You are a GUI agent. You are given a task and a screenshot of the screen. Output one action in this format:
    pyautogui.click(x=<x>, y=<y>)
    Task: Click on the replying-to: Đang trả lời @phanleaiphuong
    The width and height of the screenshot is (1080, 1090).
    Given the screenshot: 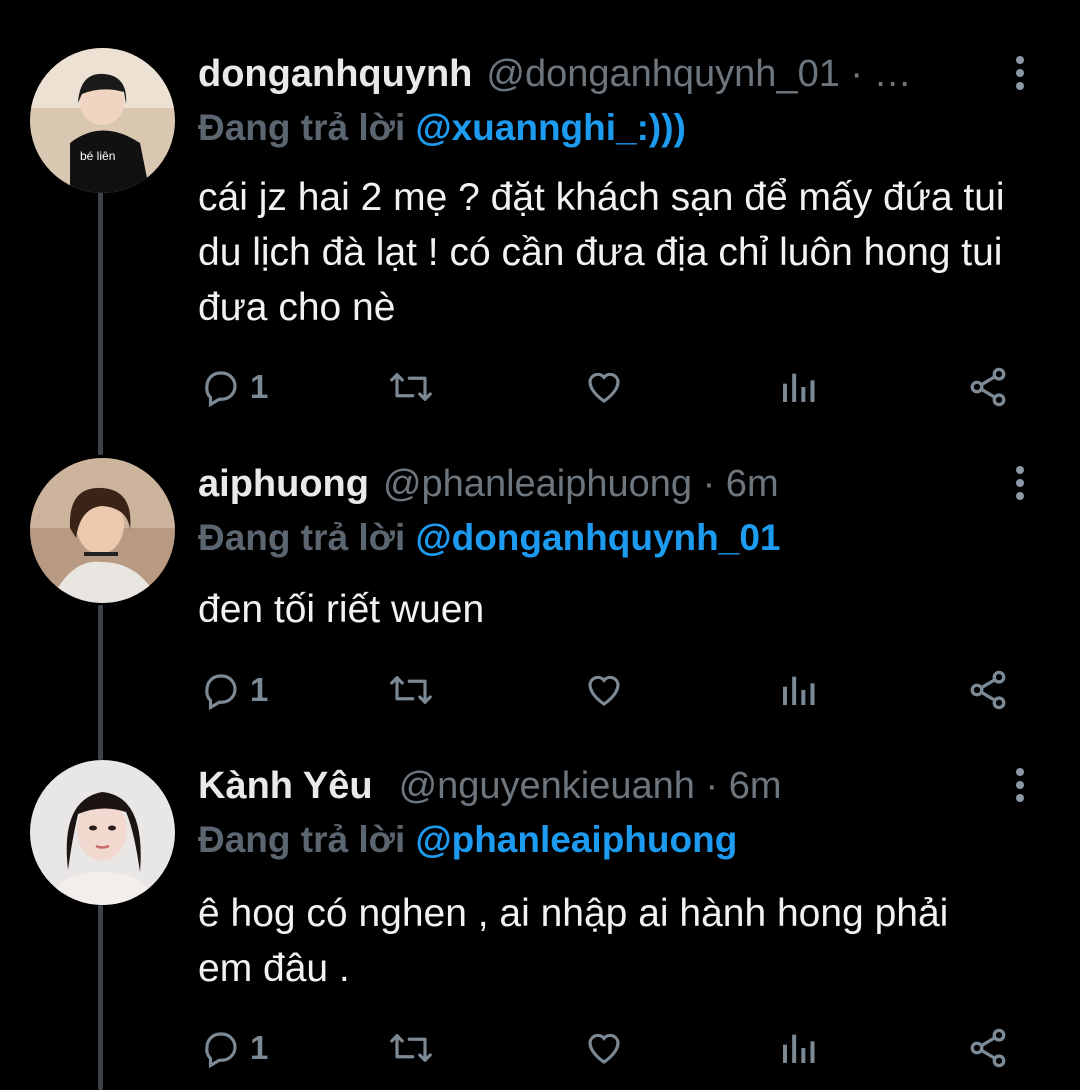 What is the action you would take?
    pyautogui.click(x=467, y=840)
    